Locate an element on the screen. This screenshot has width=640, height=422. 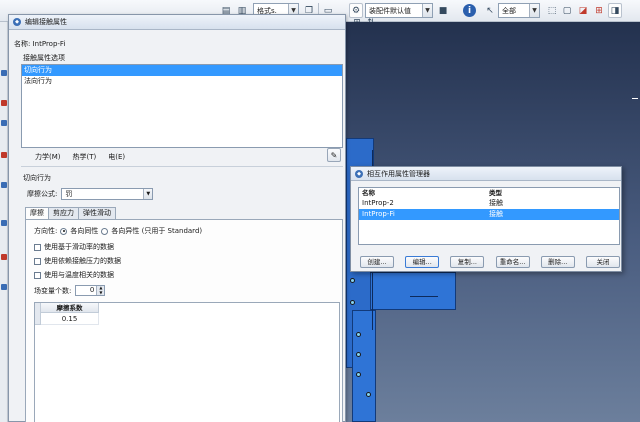
row-name: IntProp-Fi is located at coordinates (378, 214).